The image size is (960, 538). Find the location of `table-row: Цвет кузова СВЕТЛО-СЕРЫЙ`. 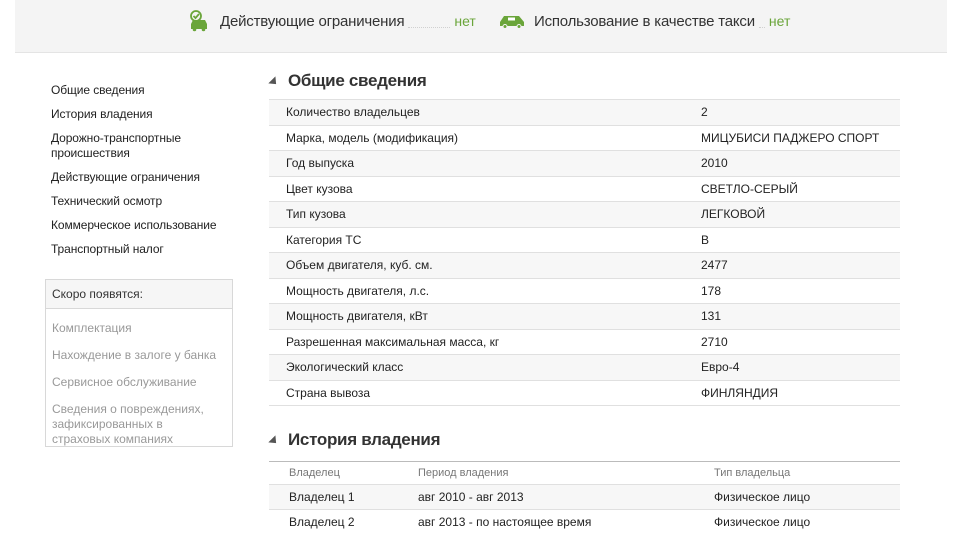

table-row: Цвет кузова СВЕТЛО-СЕРЫЙ is located at coordinates (584, 189).